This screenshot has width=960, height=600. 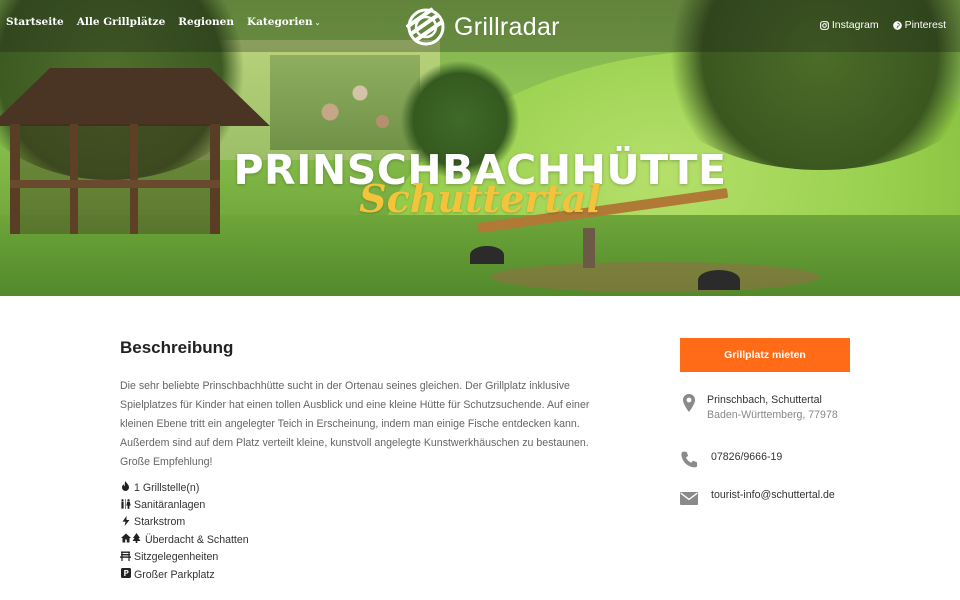 I want to click on nav-kategorien-label: Kategorien, so click(x=280, y=22).